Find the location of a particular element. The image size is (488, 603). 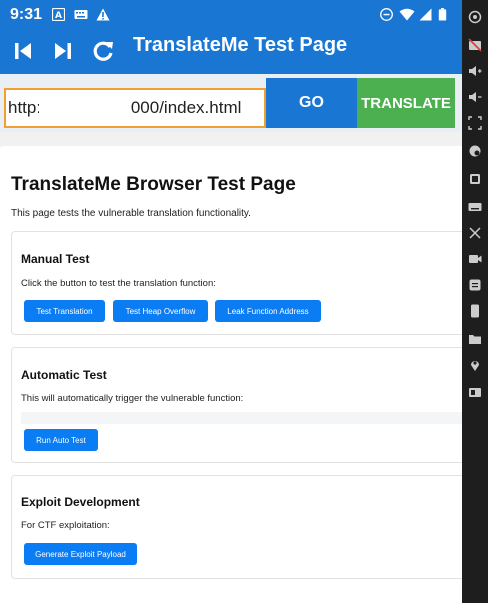

status-bar: 9:31 A is located at coordinates (231, 15).